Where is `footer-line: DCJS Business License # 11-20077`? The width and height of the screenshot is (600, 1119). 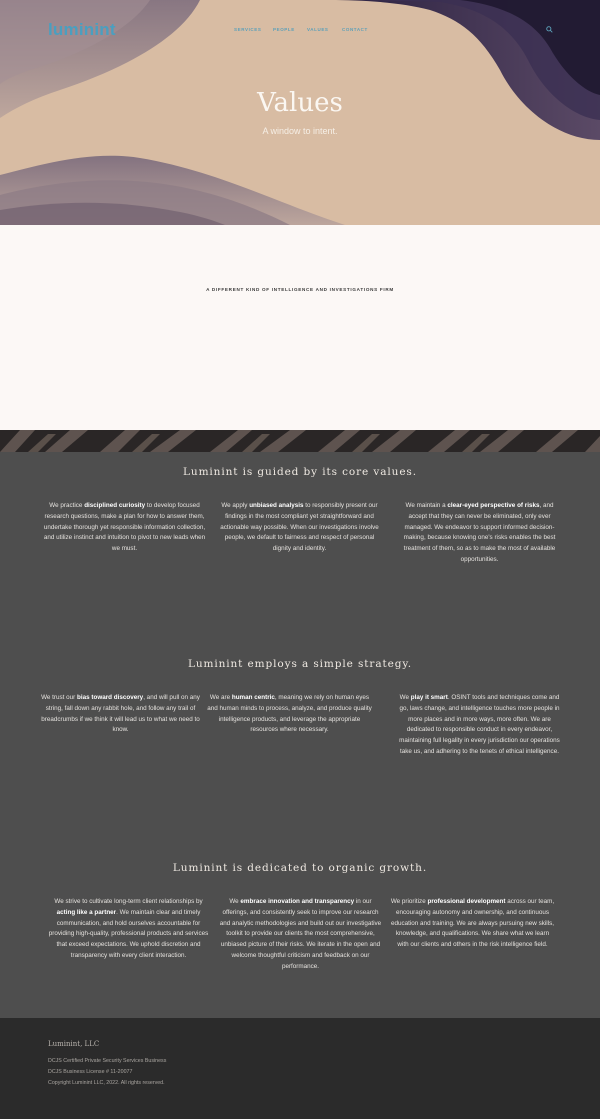 footer-line: DCJS Business License # 11-20077 is located at coordinates (90, 1072).